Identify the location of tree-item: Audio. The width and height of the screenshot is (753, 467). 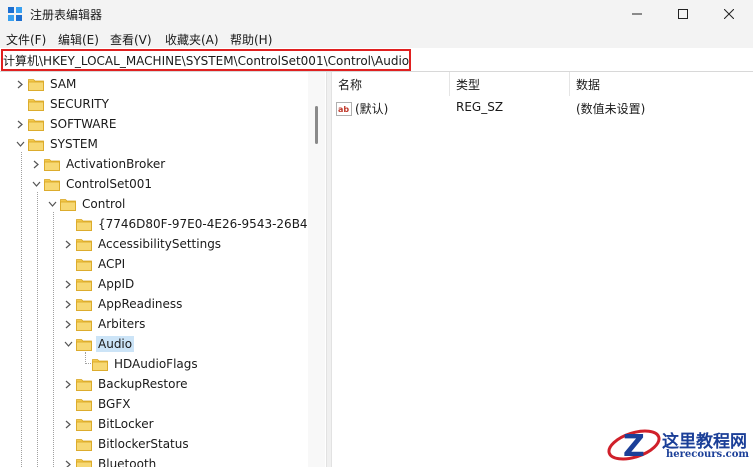
(98, 344).